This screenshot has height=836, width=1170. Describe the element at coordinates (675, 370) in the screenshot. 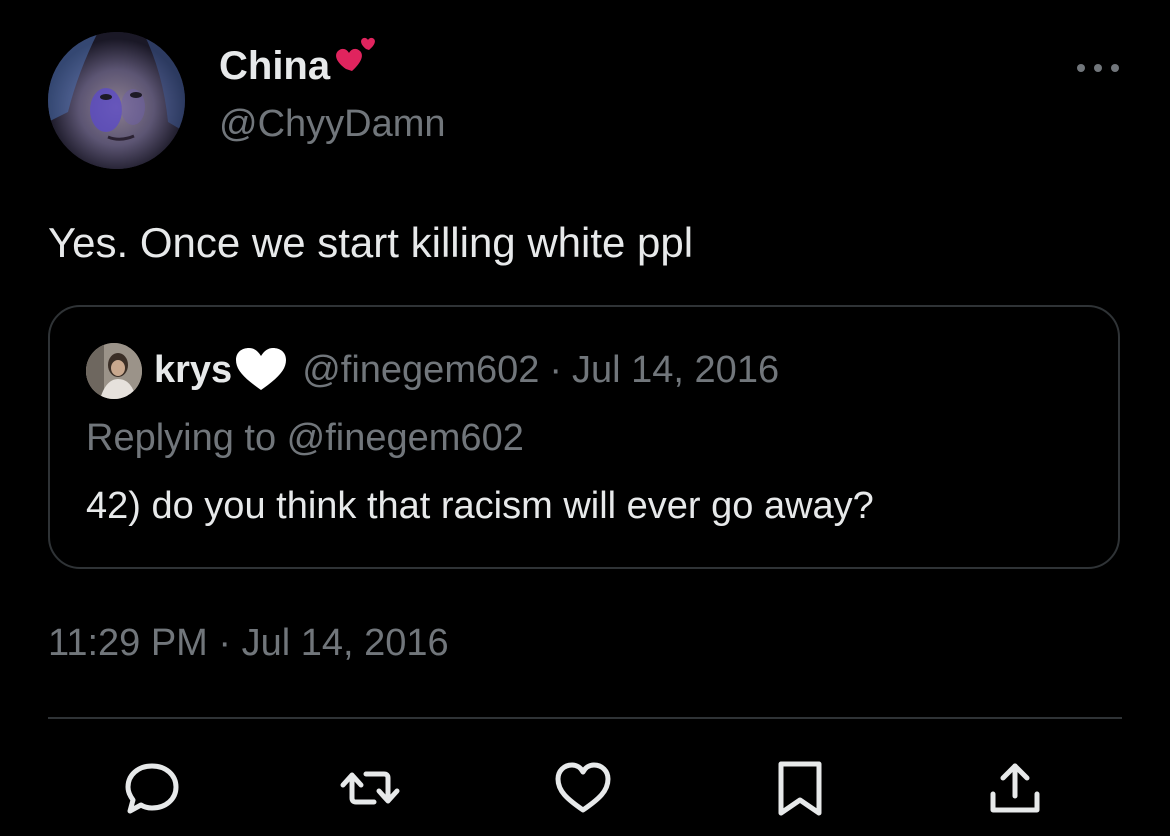

I see `quoted-tweet-date: Jul 14, 2016` at that location.